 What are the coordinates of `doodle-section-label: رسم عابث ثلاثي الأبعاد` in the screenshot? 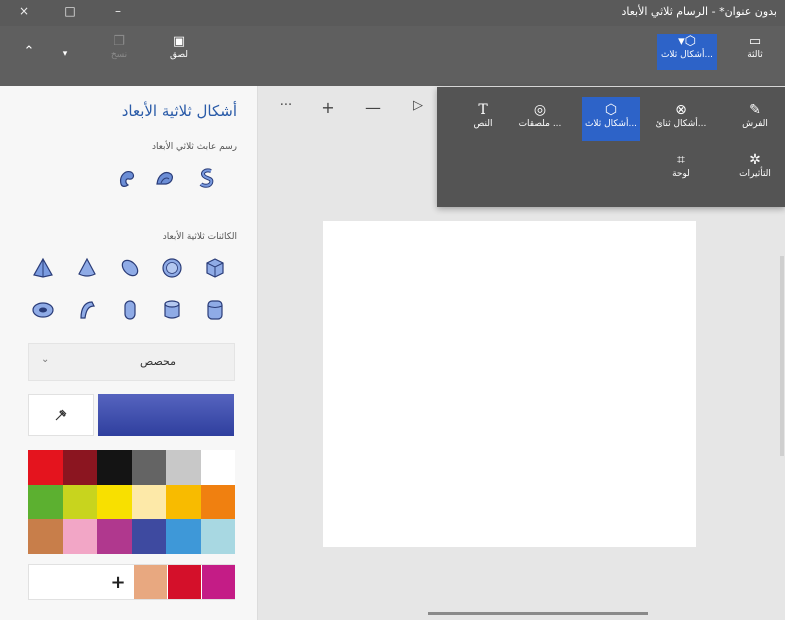 It's located at (194, 147).